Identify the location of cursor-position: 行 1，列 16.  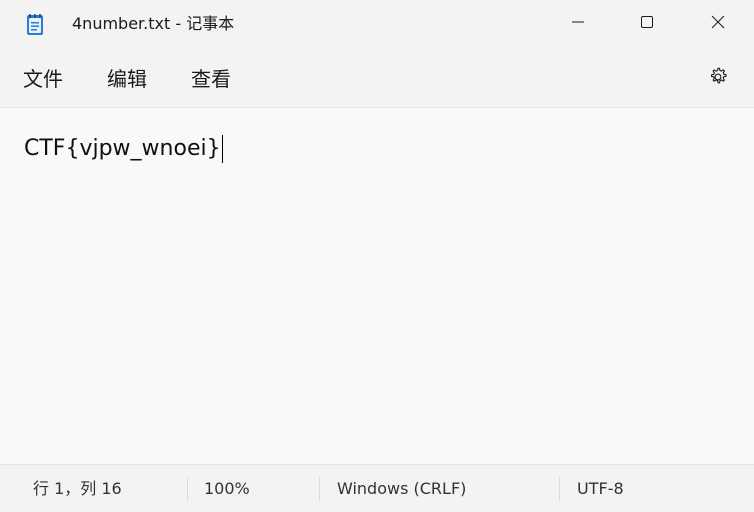
(77, 488).